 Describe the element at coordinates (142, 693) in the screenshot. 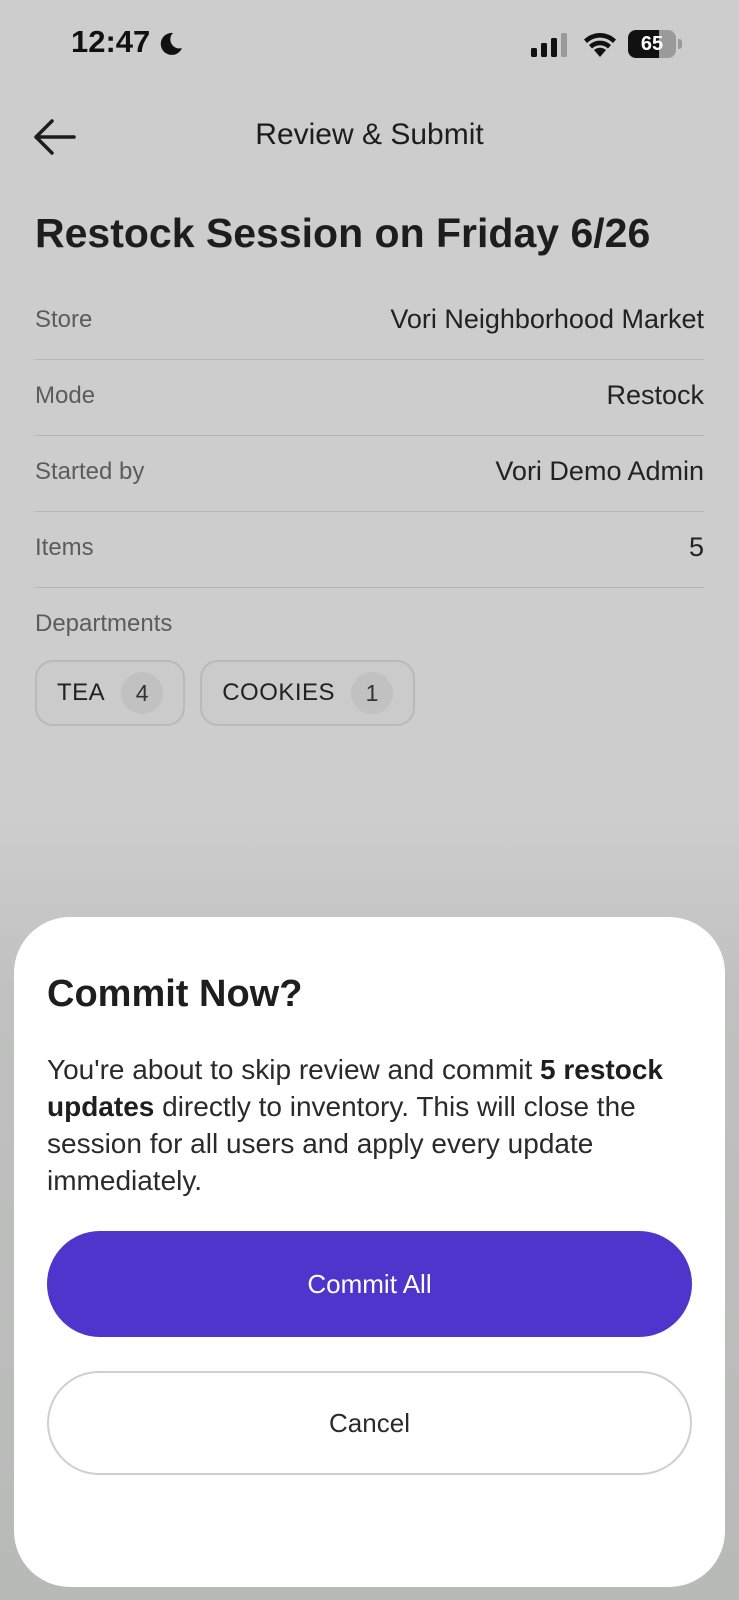

I see `chip-count-badge: 4` at that location.